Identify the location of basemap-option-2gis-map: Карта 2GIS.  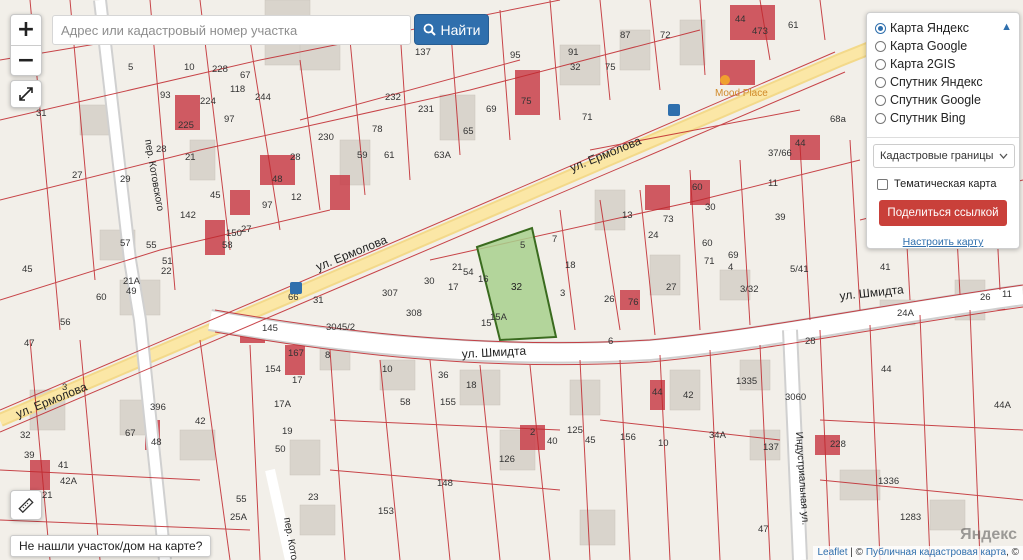
(943, 64).